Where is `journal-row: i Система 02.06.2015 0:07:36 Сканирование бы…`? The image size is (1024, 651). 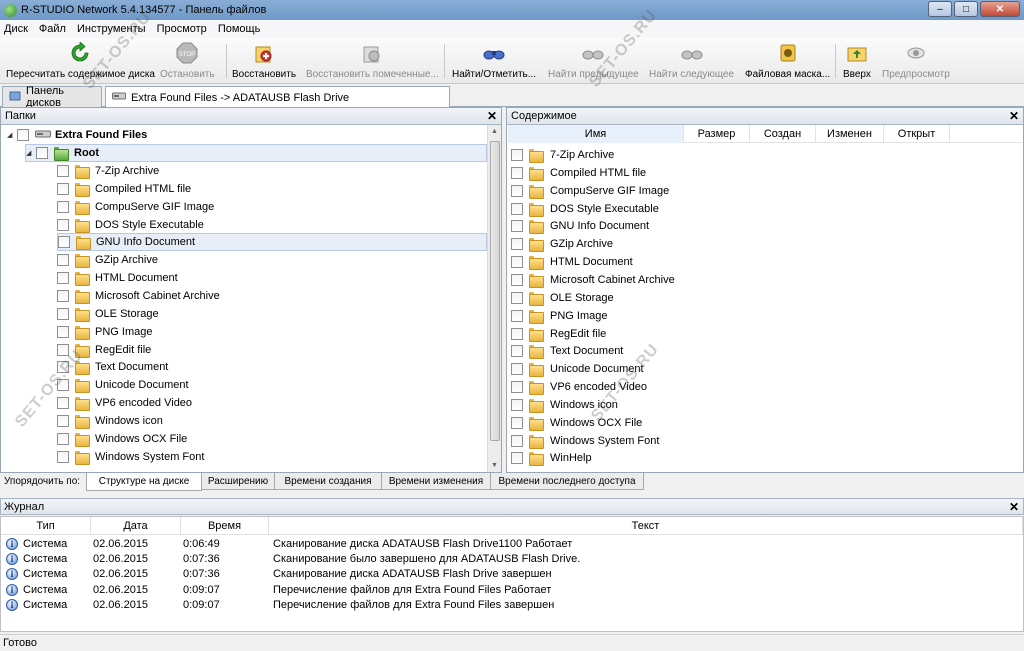 journal-row: i Система 02.06.2015 0:07:36 Сканирование бы… is located at coordinates (512, 558).